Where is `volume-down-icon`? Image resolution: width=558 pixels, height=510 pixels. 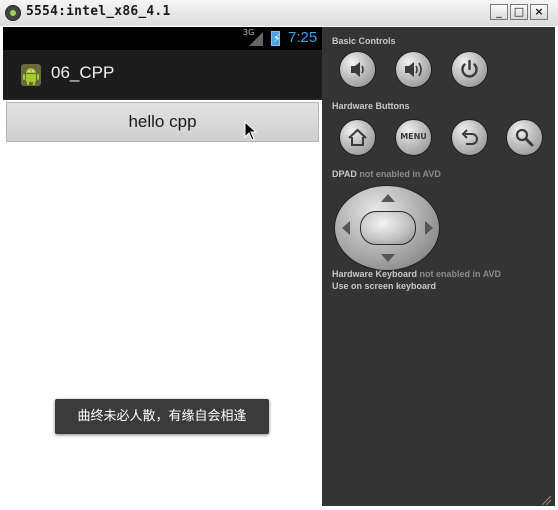 volume-down-icon is located at coordinates (357, 69).